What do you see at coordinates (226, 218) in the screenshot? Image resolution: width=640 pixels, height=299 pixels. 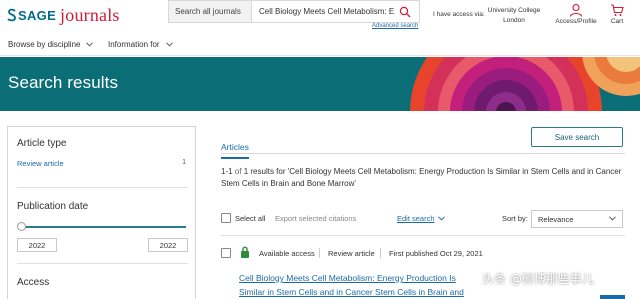 I see `select-all-checkbox` at bounding box center [226, 218].